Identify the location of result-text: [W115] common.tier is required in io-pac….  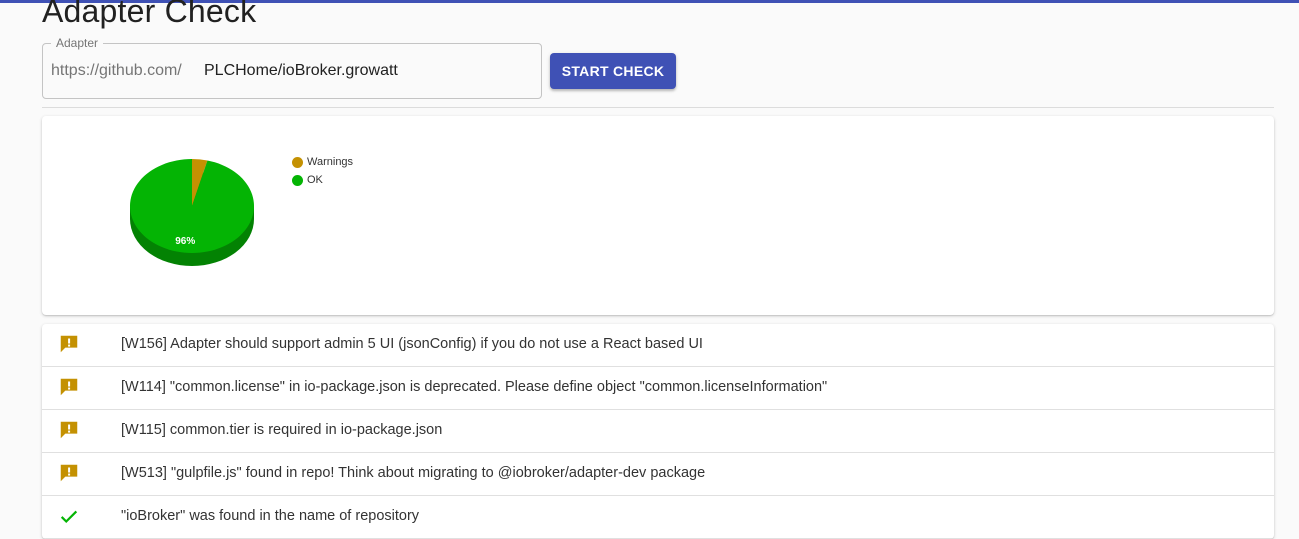
(282, 430).